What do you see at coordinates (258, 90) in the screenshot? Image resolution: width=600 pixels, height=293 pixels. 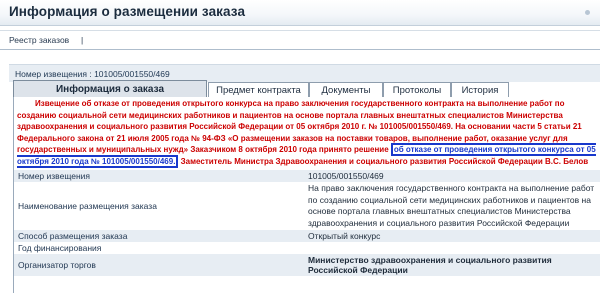 I see `tab-contract-subject: Предмет контракта` at bounding box center [258, 90].